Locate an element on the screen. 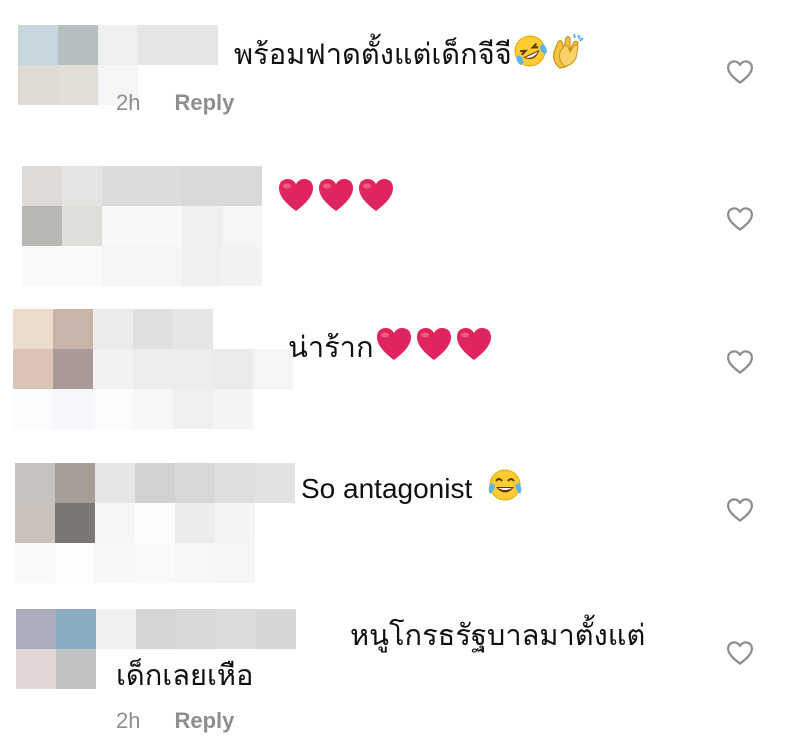 The image size is (800, 744). comment-text is located at coordinates (336, 200).